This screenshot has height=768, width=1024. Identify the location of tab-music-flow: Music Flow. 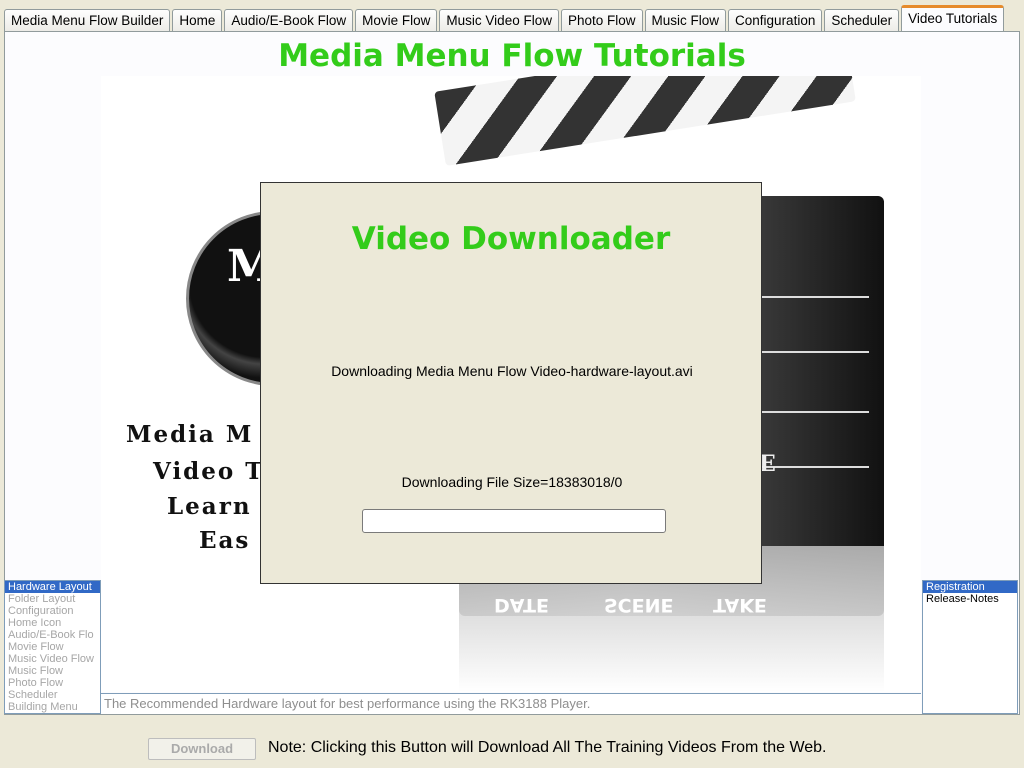
(685, 20).